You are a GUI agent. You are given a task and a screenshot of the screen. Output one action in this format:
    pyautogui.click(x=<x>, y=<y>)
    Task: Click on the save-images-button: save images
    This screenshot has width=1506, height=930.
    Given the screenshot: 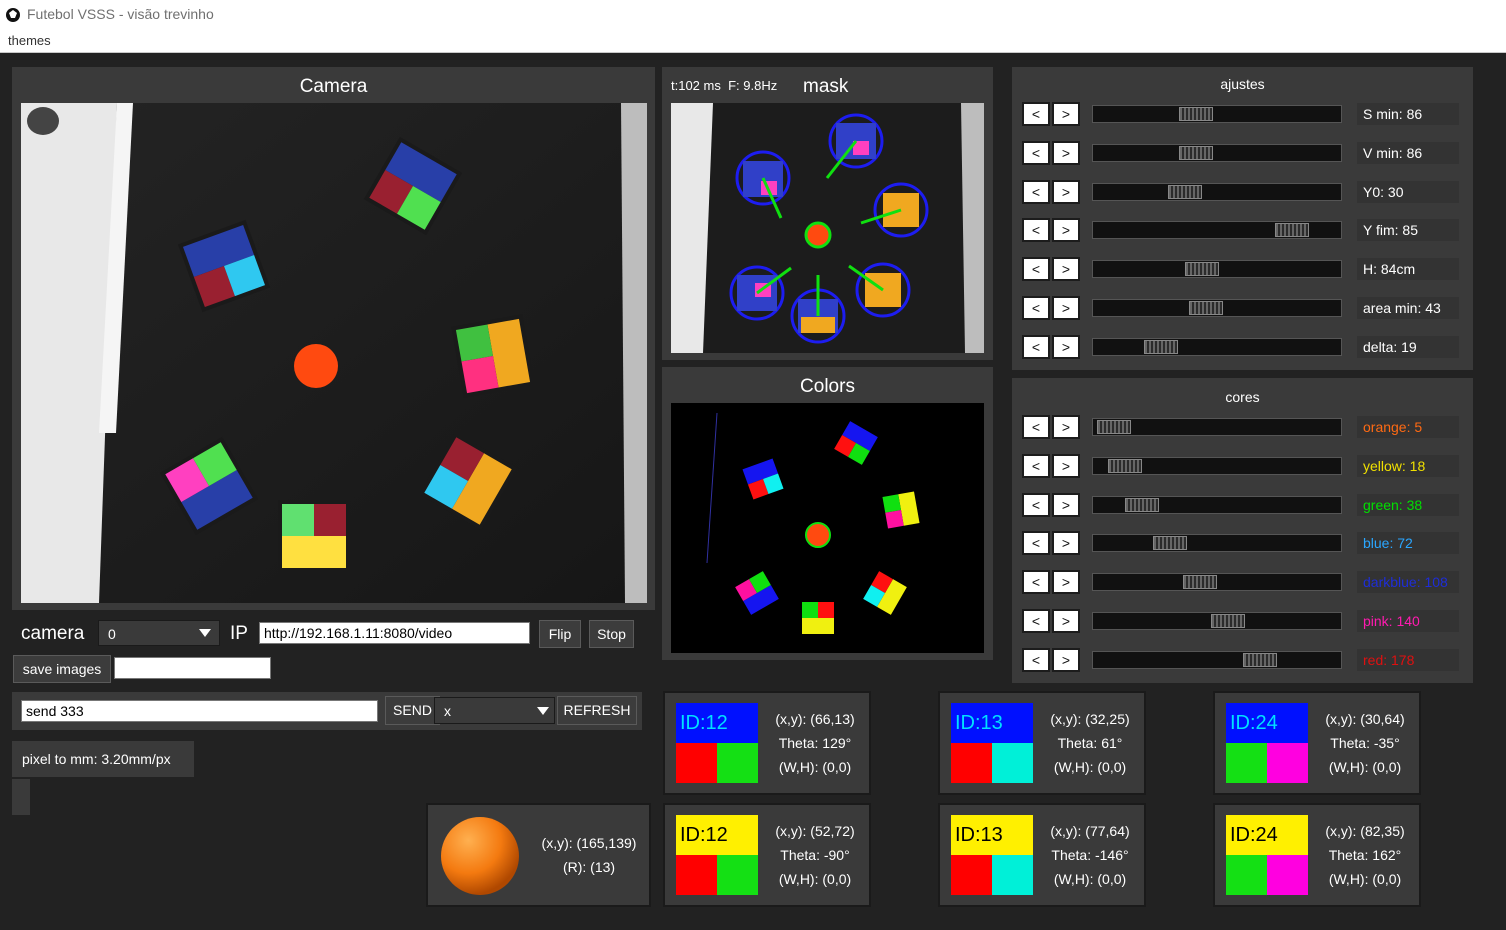 What is the action you would take?
    pyautogui.click(x=62, y=669)
    